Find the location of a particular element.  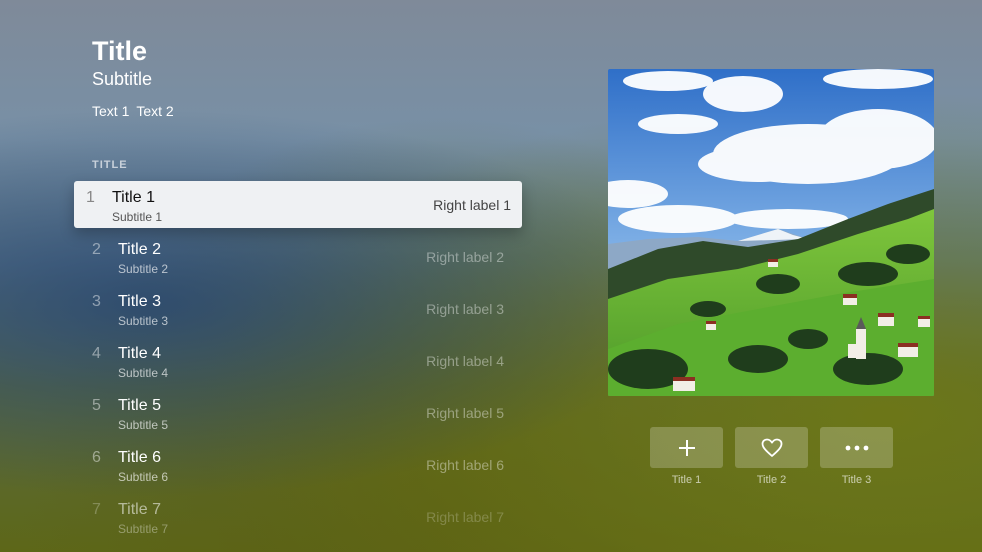

list-item-subtitle: Subtitle 2 is located at coordinates (143, 269).